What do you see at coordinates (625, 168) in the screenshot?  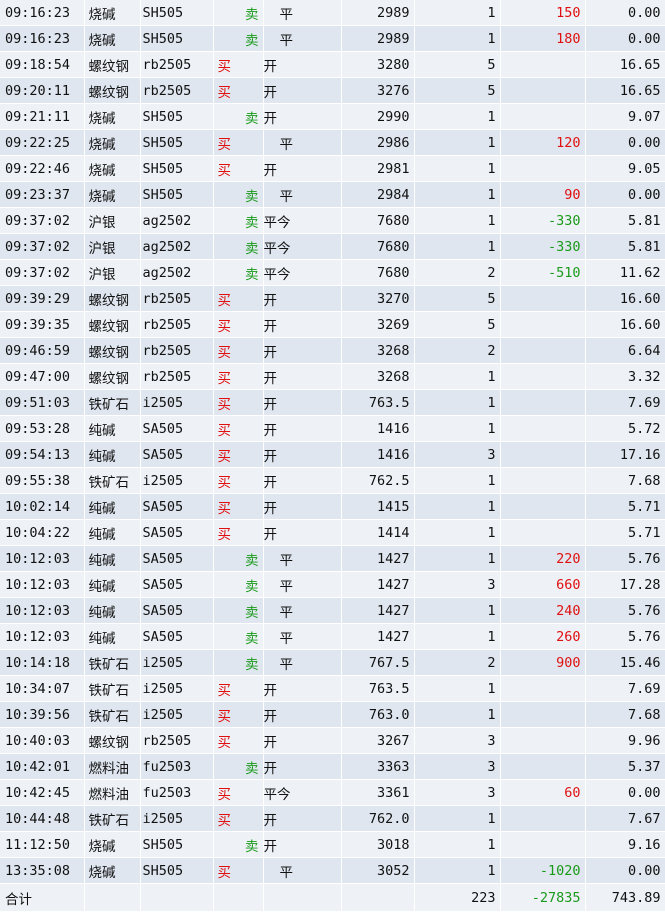 I see `fee: 9.05` at bounding box center [625, 168].